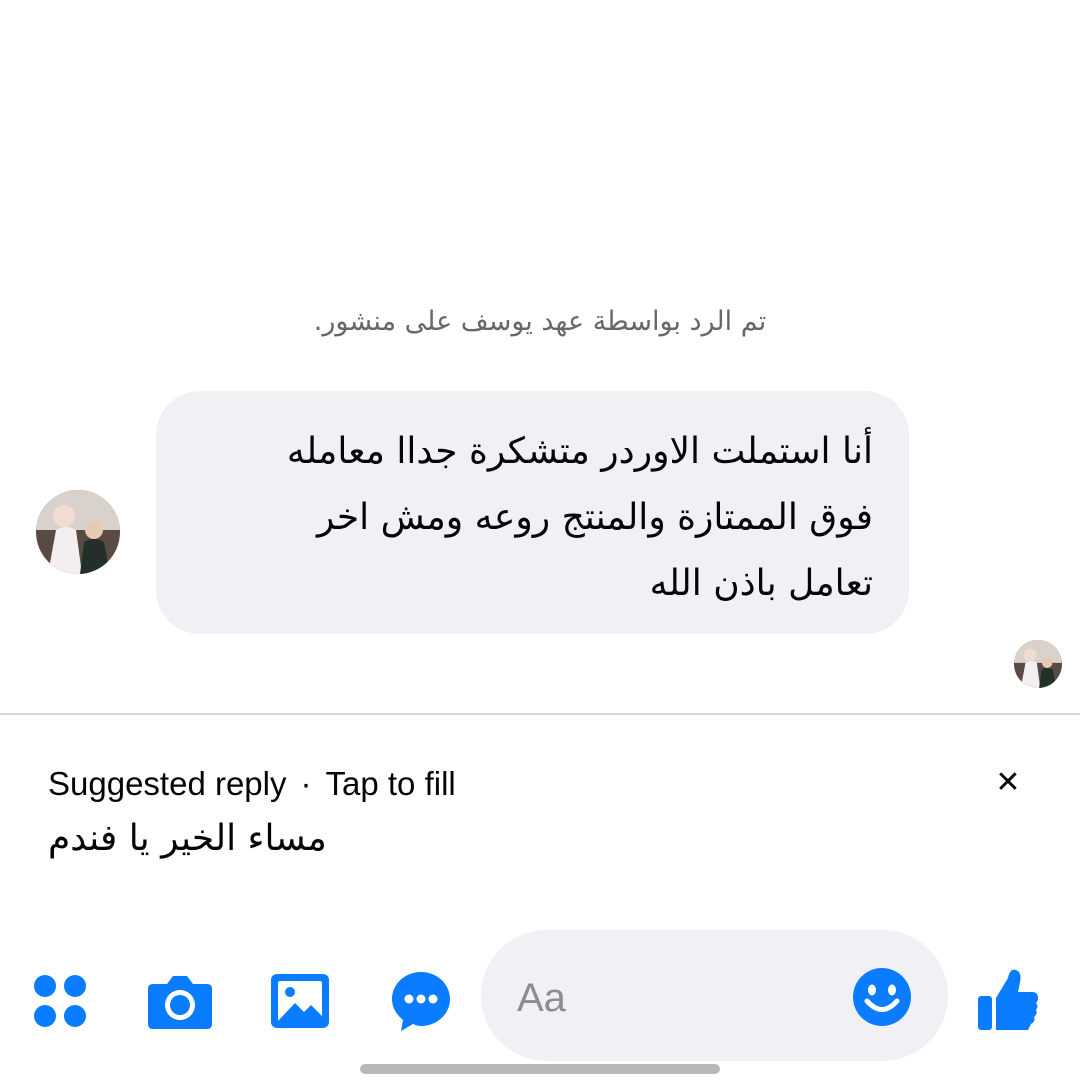  I want to click on home-indicator, so click(540, 1069).